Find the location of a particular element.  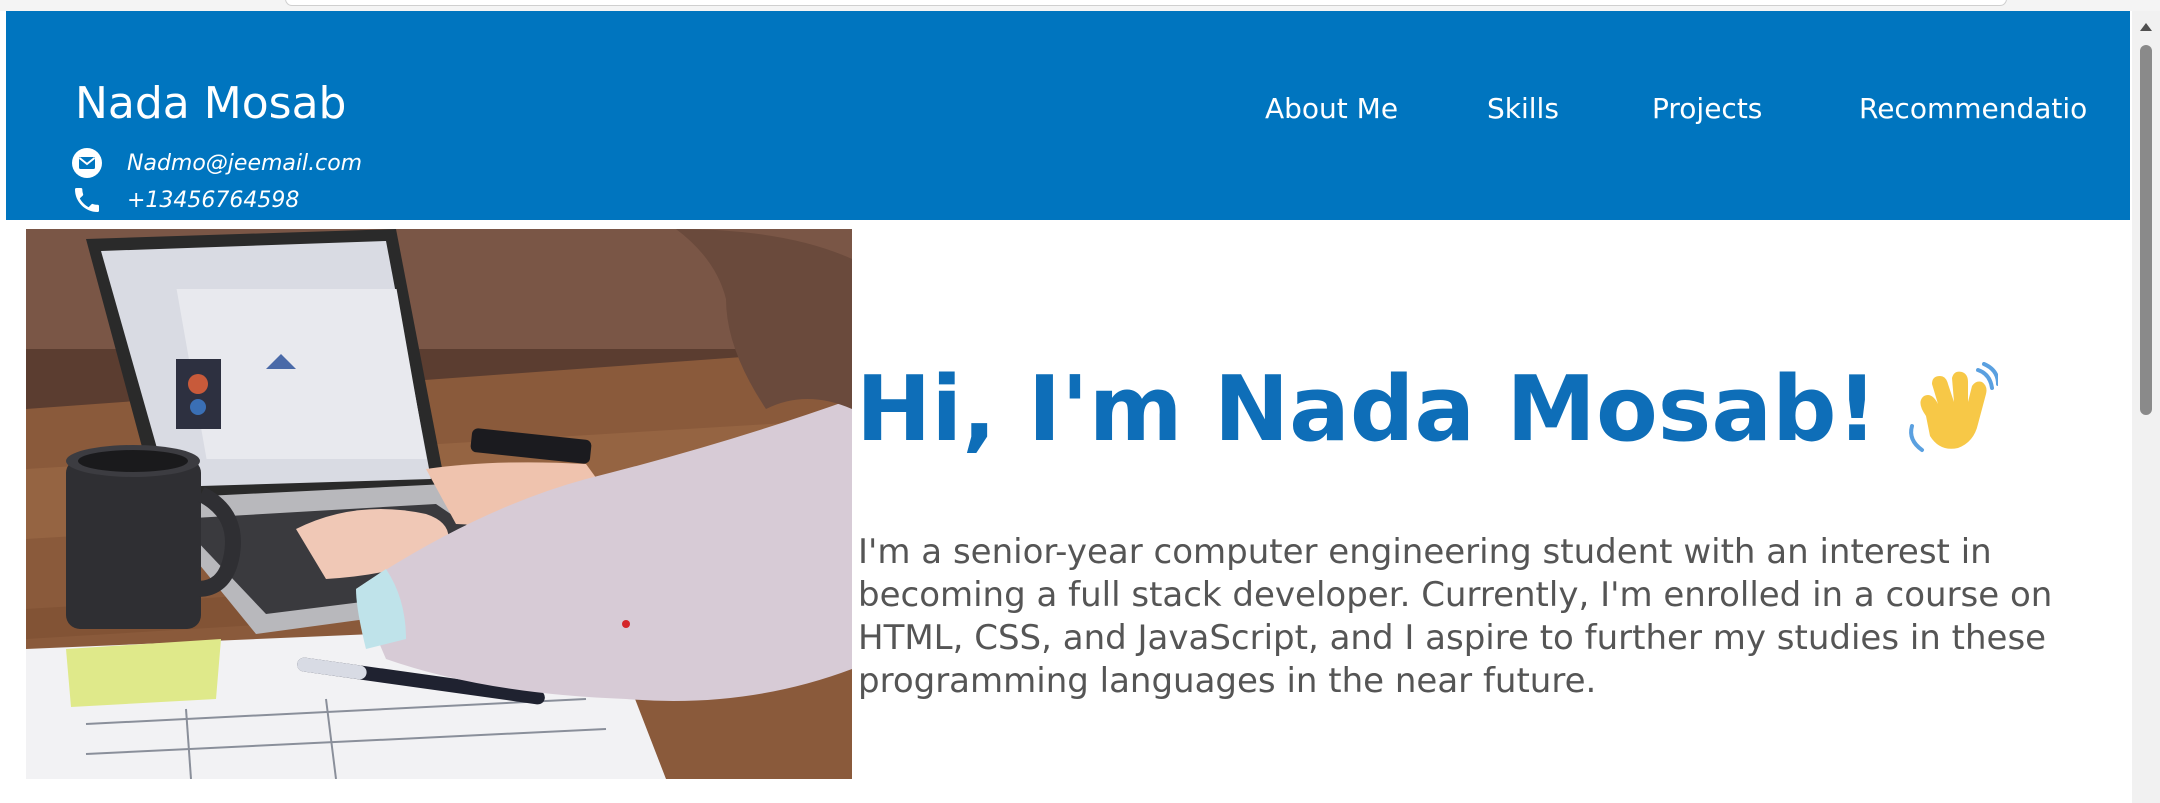

site-brand: Nada Mosab is located at coordinates (210, 104).